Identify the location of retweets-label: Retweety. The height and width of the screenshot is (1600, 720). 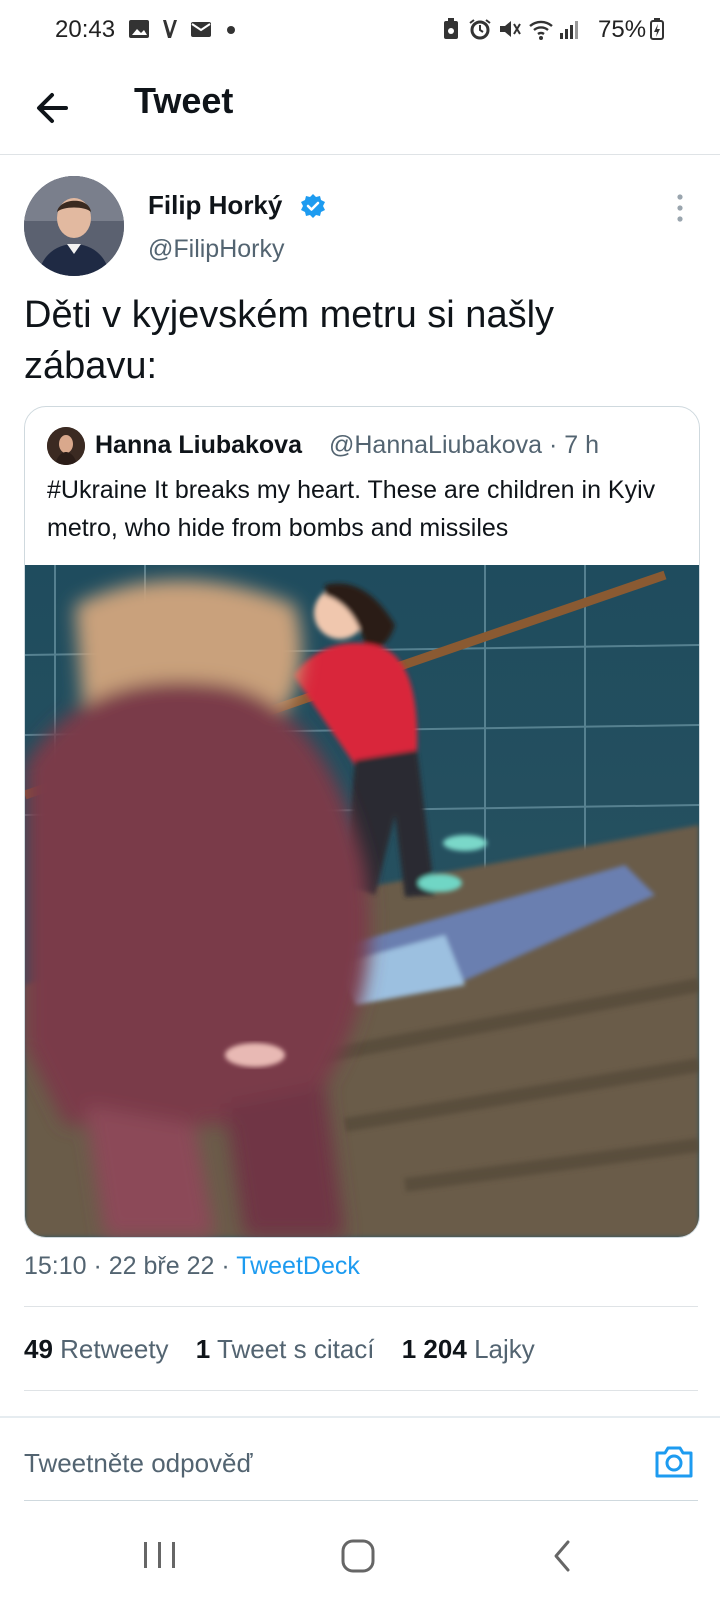
(114, 1349).